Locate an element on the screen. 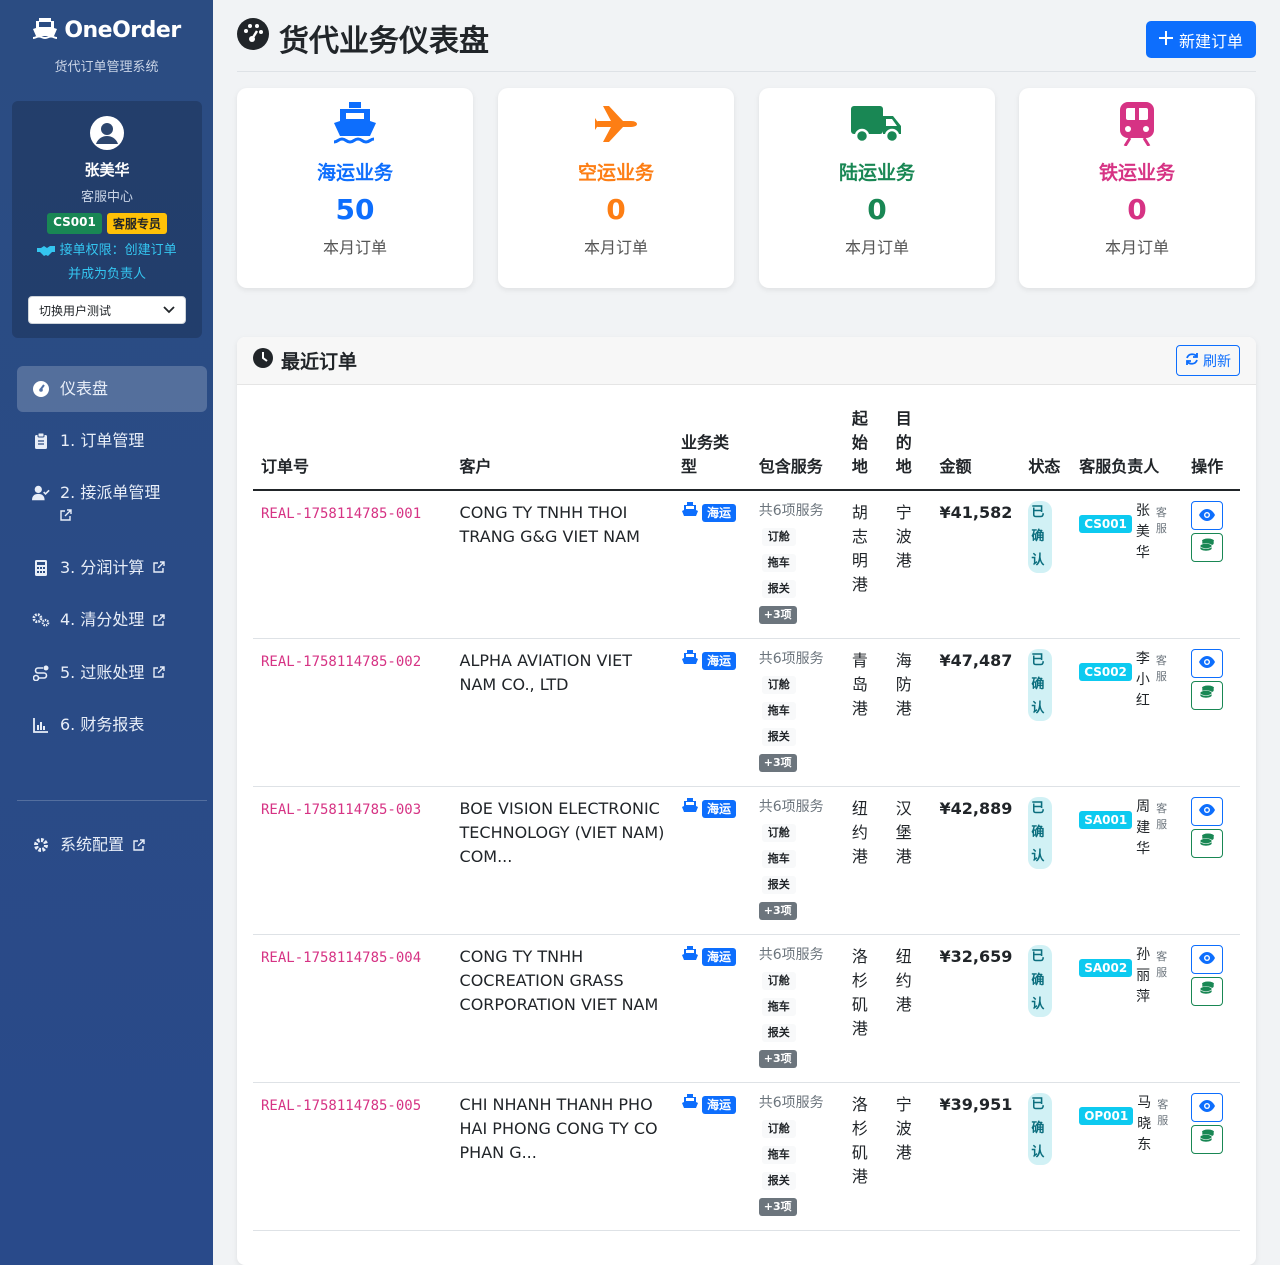  owner-code-badge: CS001 is located at coordinates (1105, 524).